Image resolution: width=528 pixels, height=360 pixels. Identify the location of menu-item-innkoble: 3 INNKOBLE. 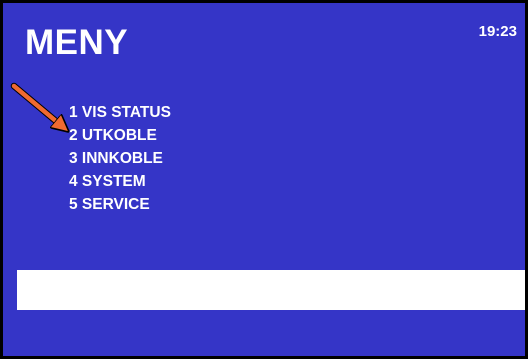
(120, 158).